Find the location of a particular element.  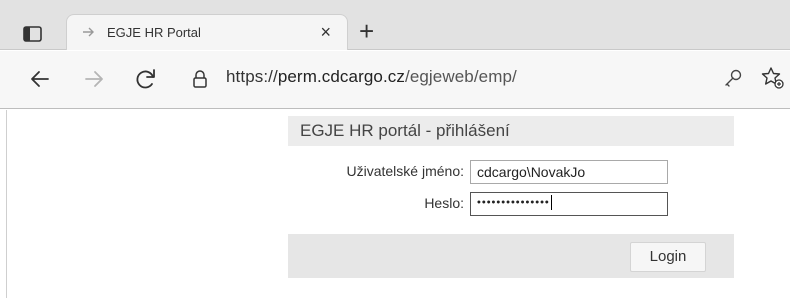

address-bar-url: https://perm.cdcargo.cz/egjeweb/emp/ is located at coordinates (371, 77).